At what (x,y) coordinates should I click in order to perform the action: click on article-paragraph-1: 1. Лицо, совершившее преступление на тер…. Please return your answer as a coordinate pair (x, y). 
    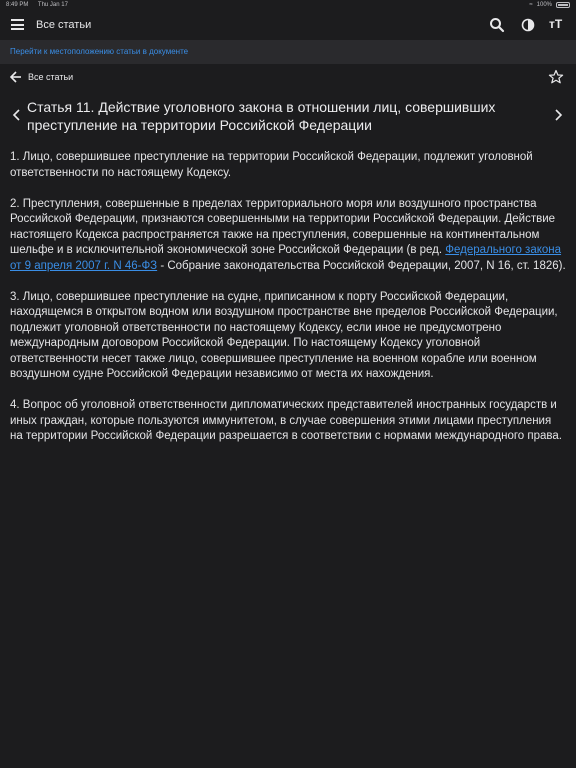
    Looking at the image, I should click on (271, 165).